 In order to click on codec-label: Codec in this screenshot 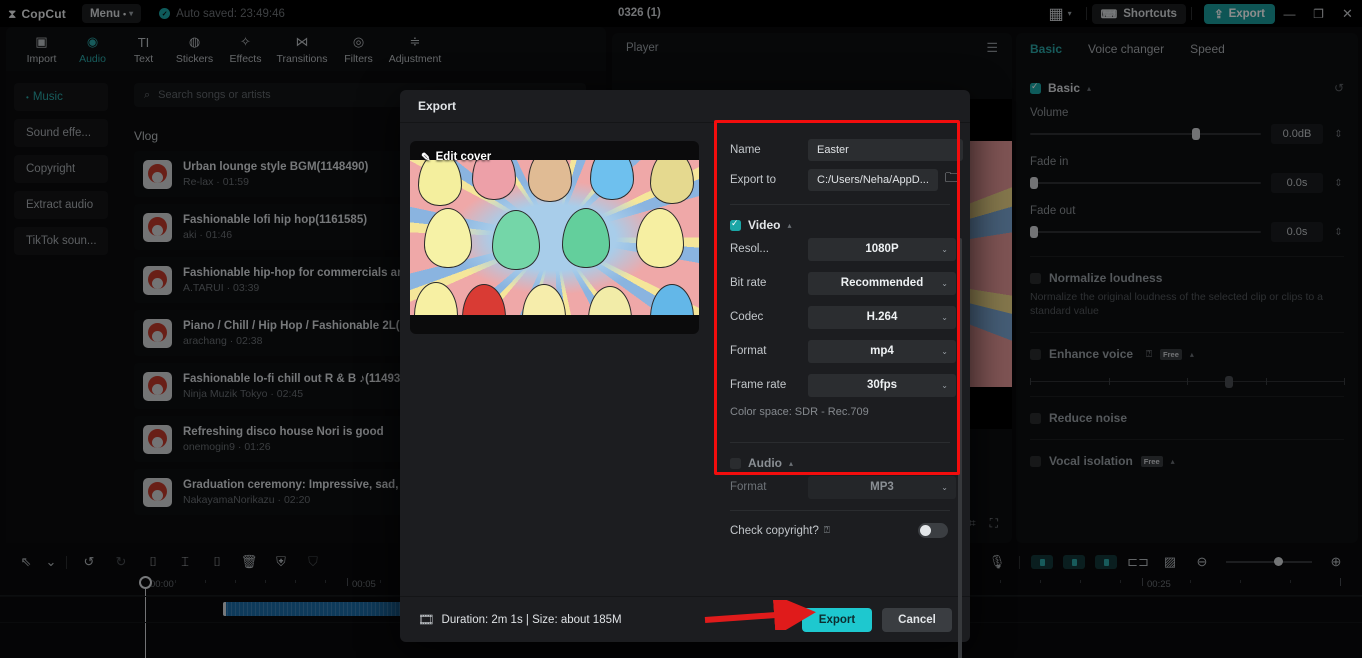, I will do `click(747, 317)`.